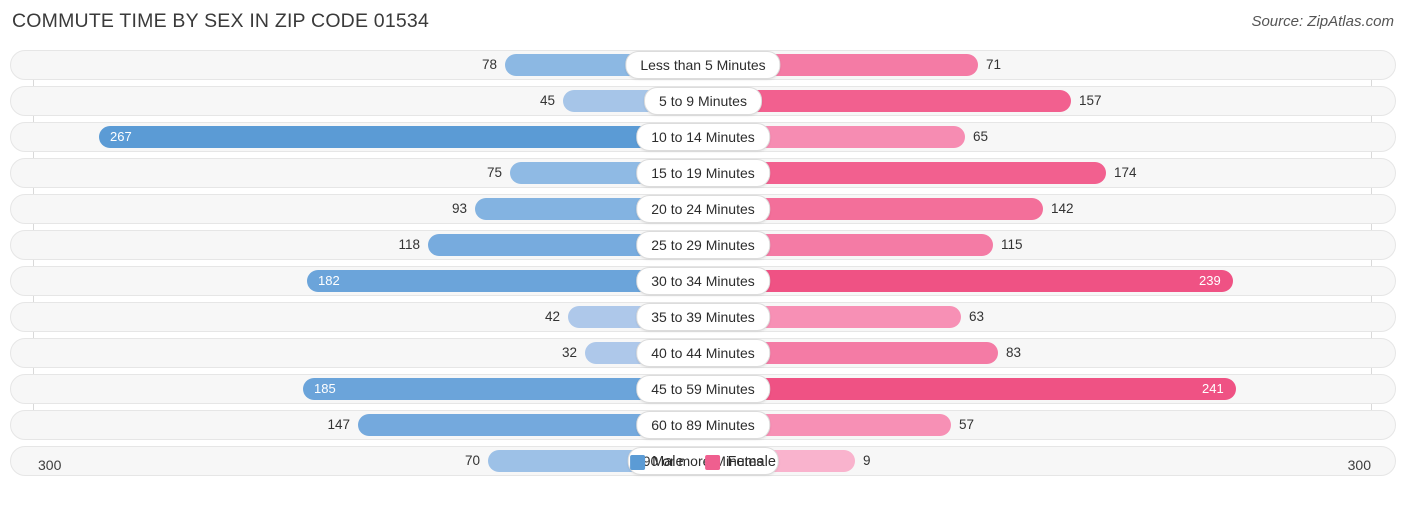 The width and height of the screenshot is (1406, 523). I want to click on bar-male, so click(401, 137).